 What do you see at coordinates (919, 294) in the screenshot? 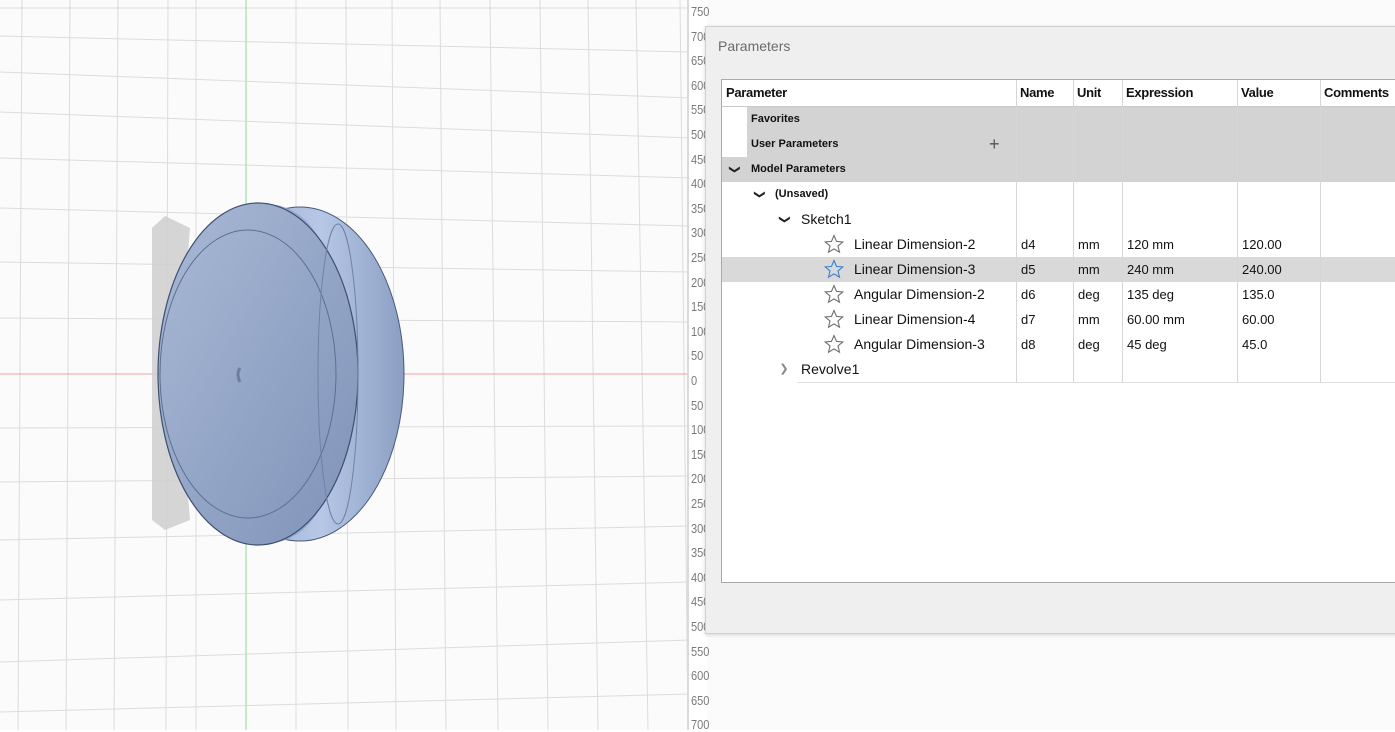
I see `parameter-name-cell: Angular Dimension-2` at bounding box center [919, 294].